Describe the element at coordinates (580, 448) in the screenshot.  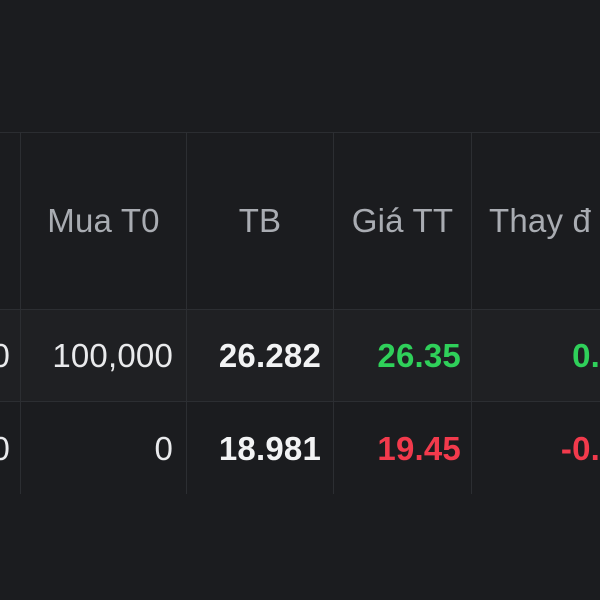
I see `cell-change: -0.` at that location.